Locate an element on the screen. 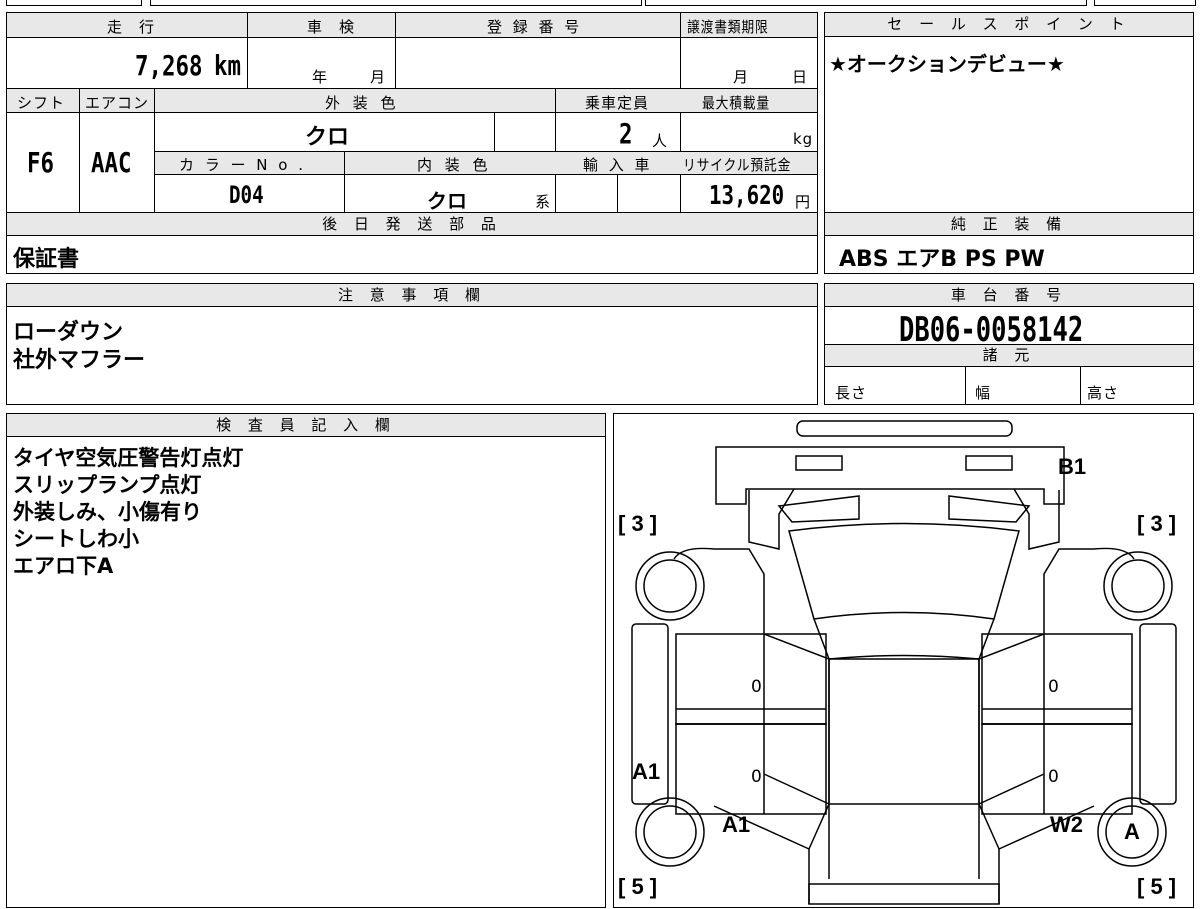 Image resolution: width=1200 pixels, height=909 pixels. damage-mark-a-circle: A is located at coordinates (1132, 831).